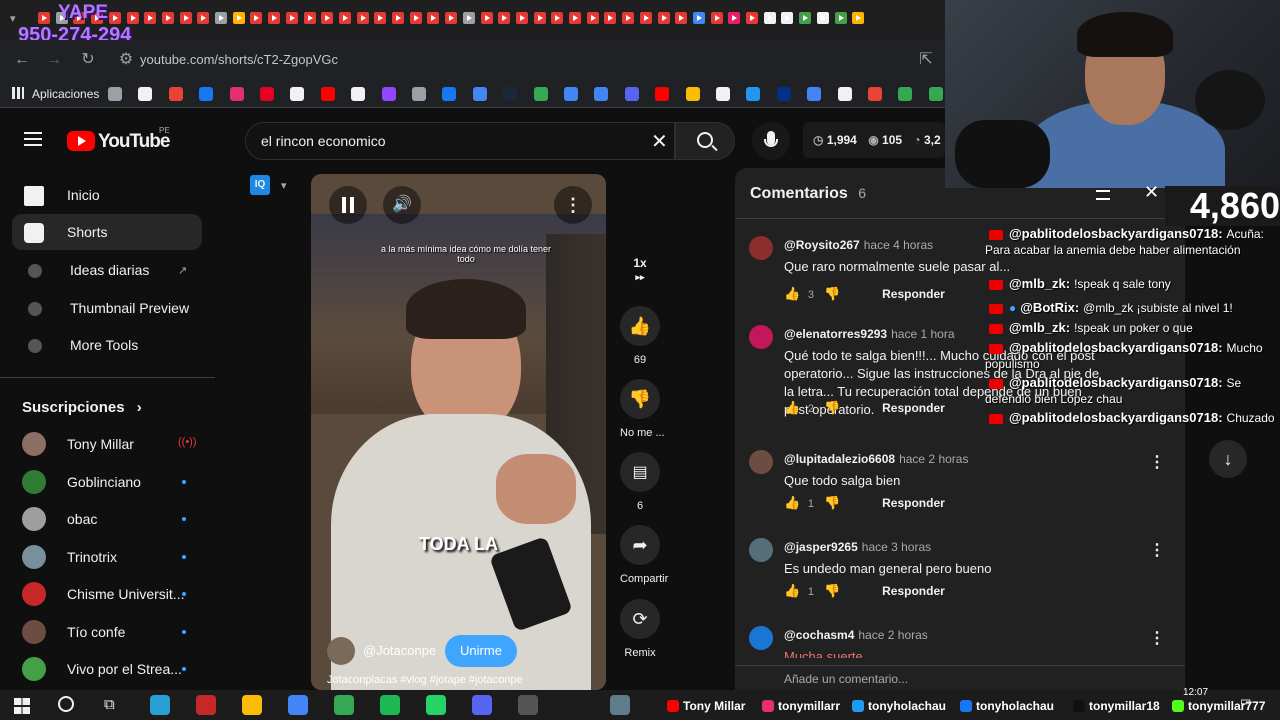 The width and height of the screenshot is (1280, 720). Describe the element at coordinates (348, 205) in the screenshot. I see `pause-button` at that location.